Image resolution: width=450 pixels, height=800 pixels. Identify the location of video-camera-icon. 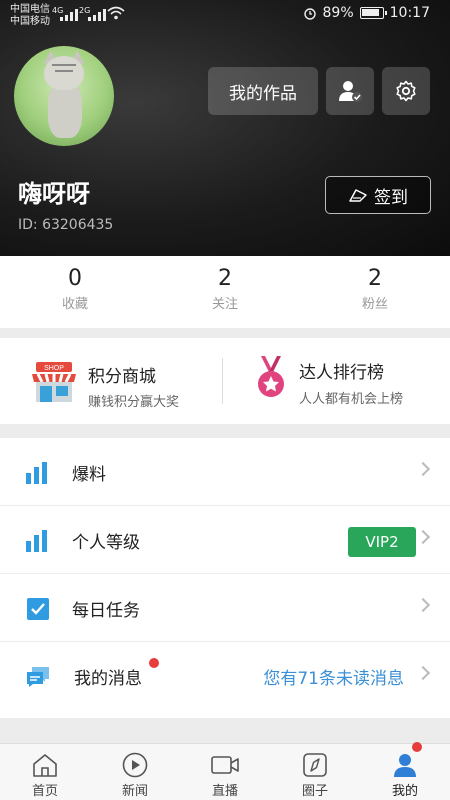
(225, 765).